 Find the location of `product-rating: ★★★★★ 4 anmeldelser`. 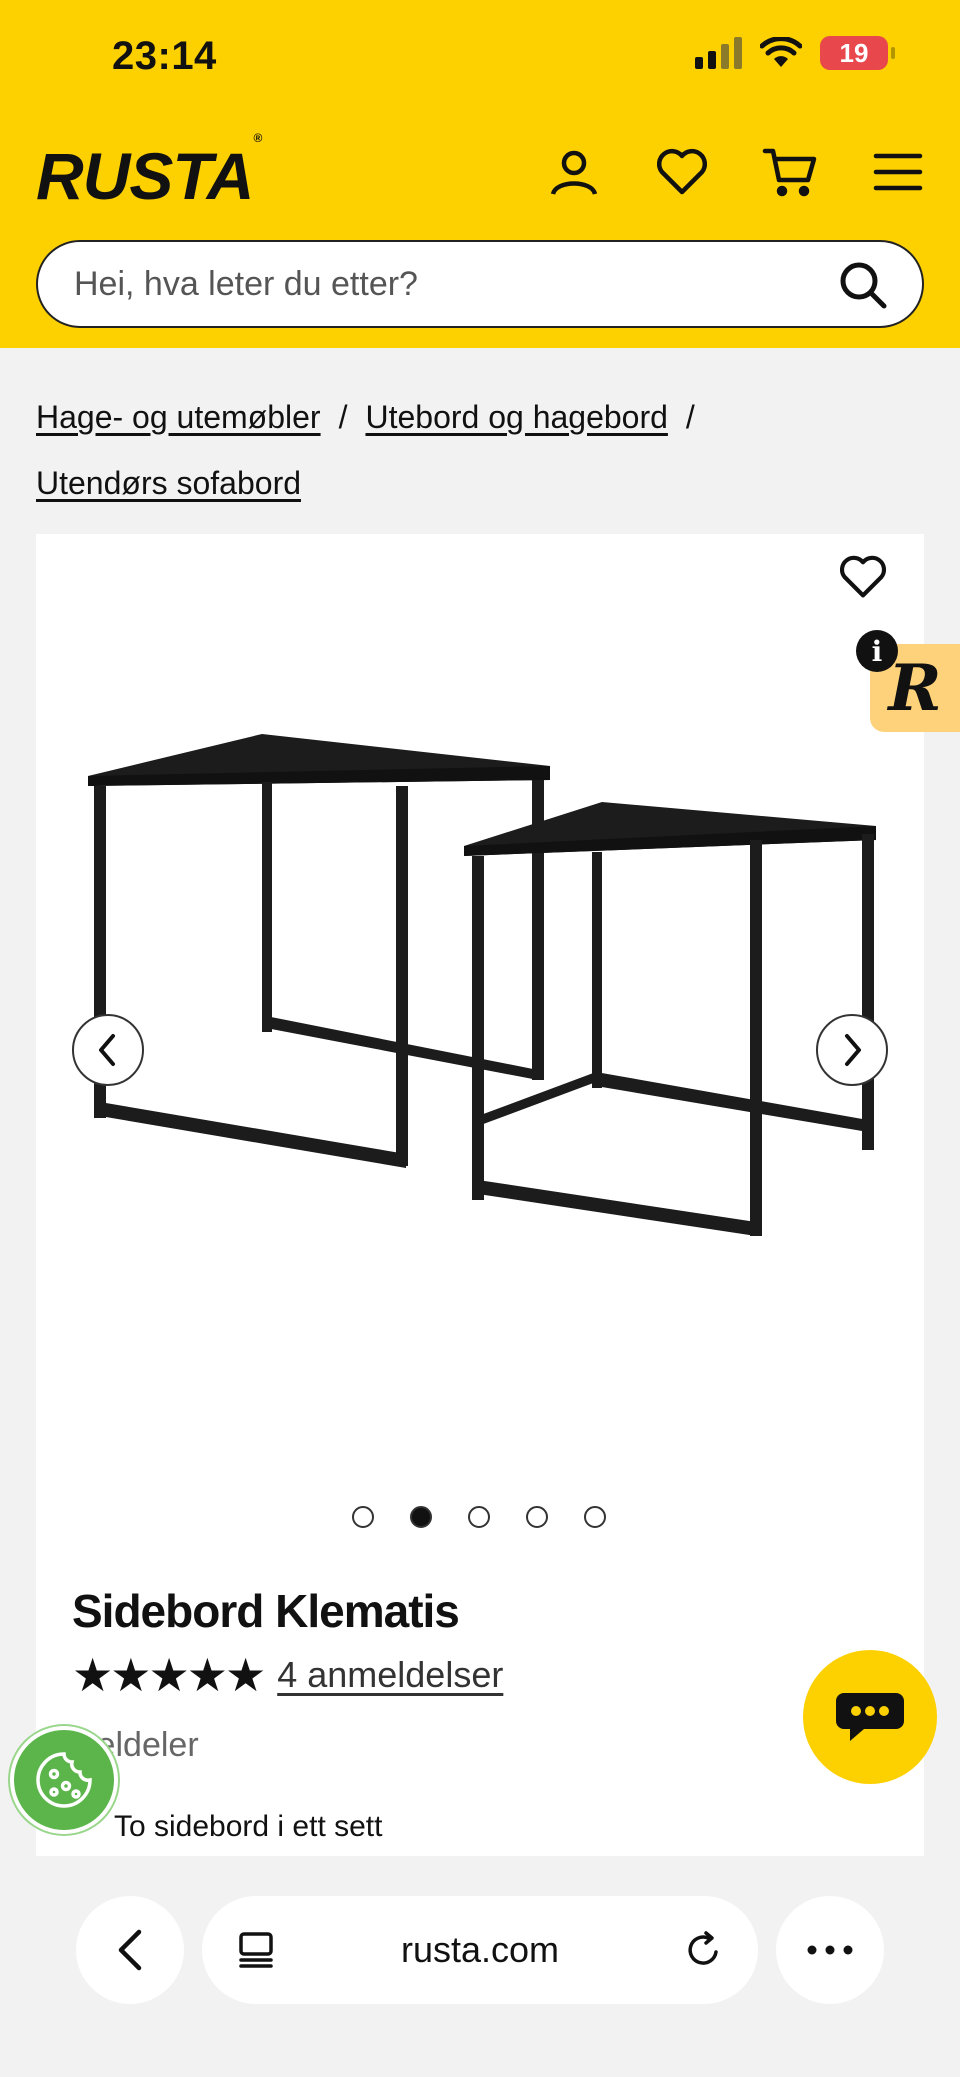

product-rating: ★★★★★ 4 anmeldelser is located at coordinates (287, 1675).